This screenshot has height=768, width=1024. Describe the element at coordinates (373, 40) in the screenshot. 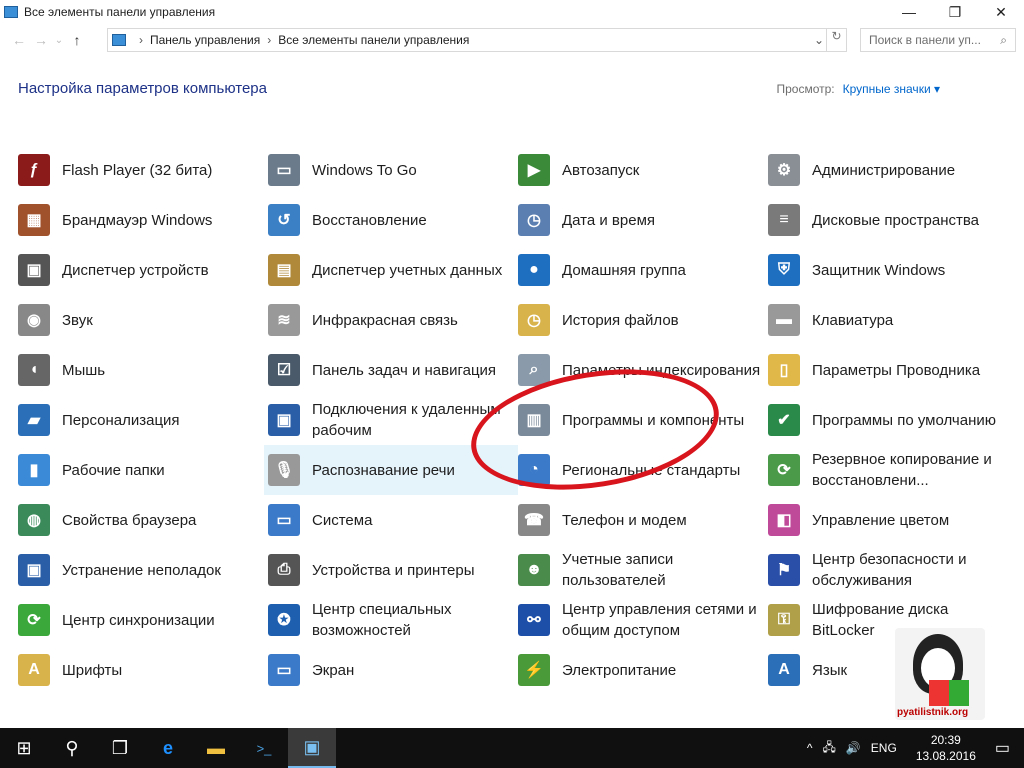

I see `breadcrumb-all-items: Все элементы панели управления` at that location.